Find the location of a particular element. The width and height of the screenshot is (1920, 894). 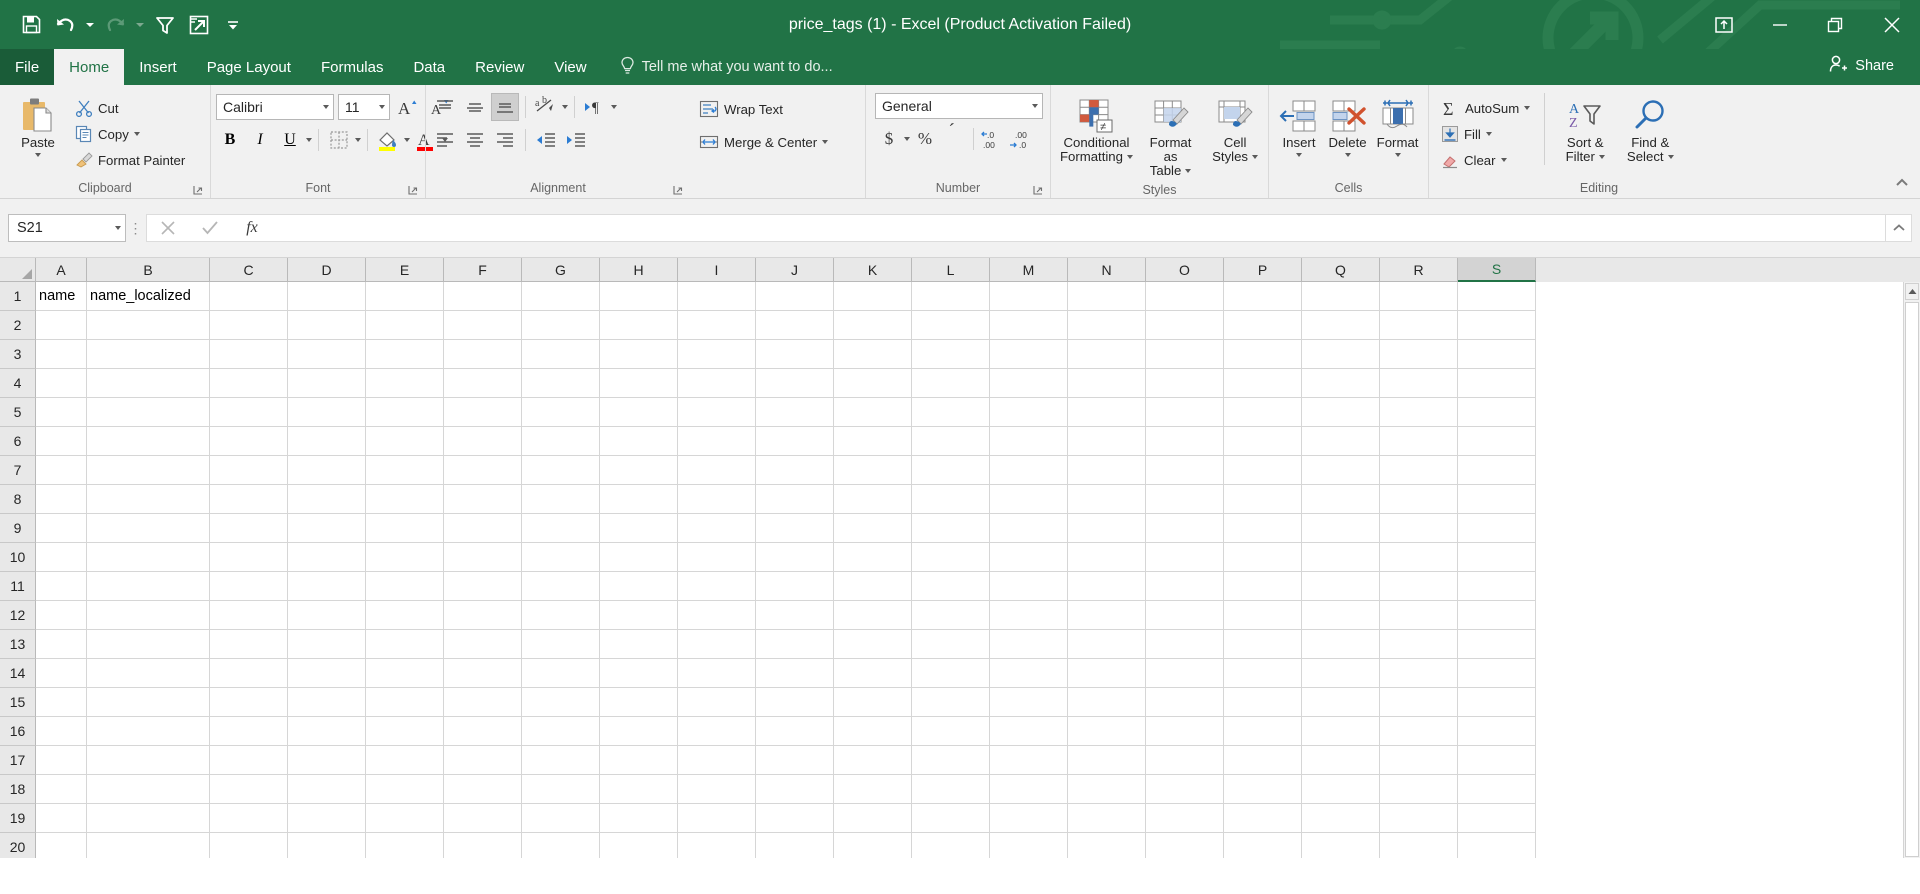

row-header-7: 7 is located at coordinates (18, 470).